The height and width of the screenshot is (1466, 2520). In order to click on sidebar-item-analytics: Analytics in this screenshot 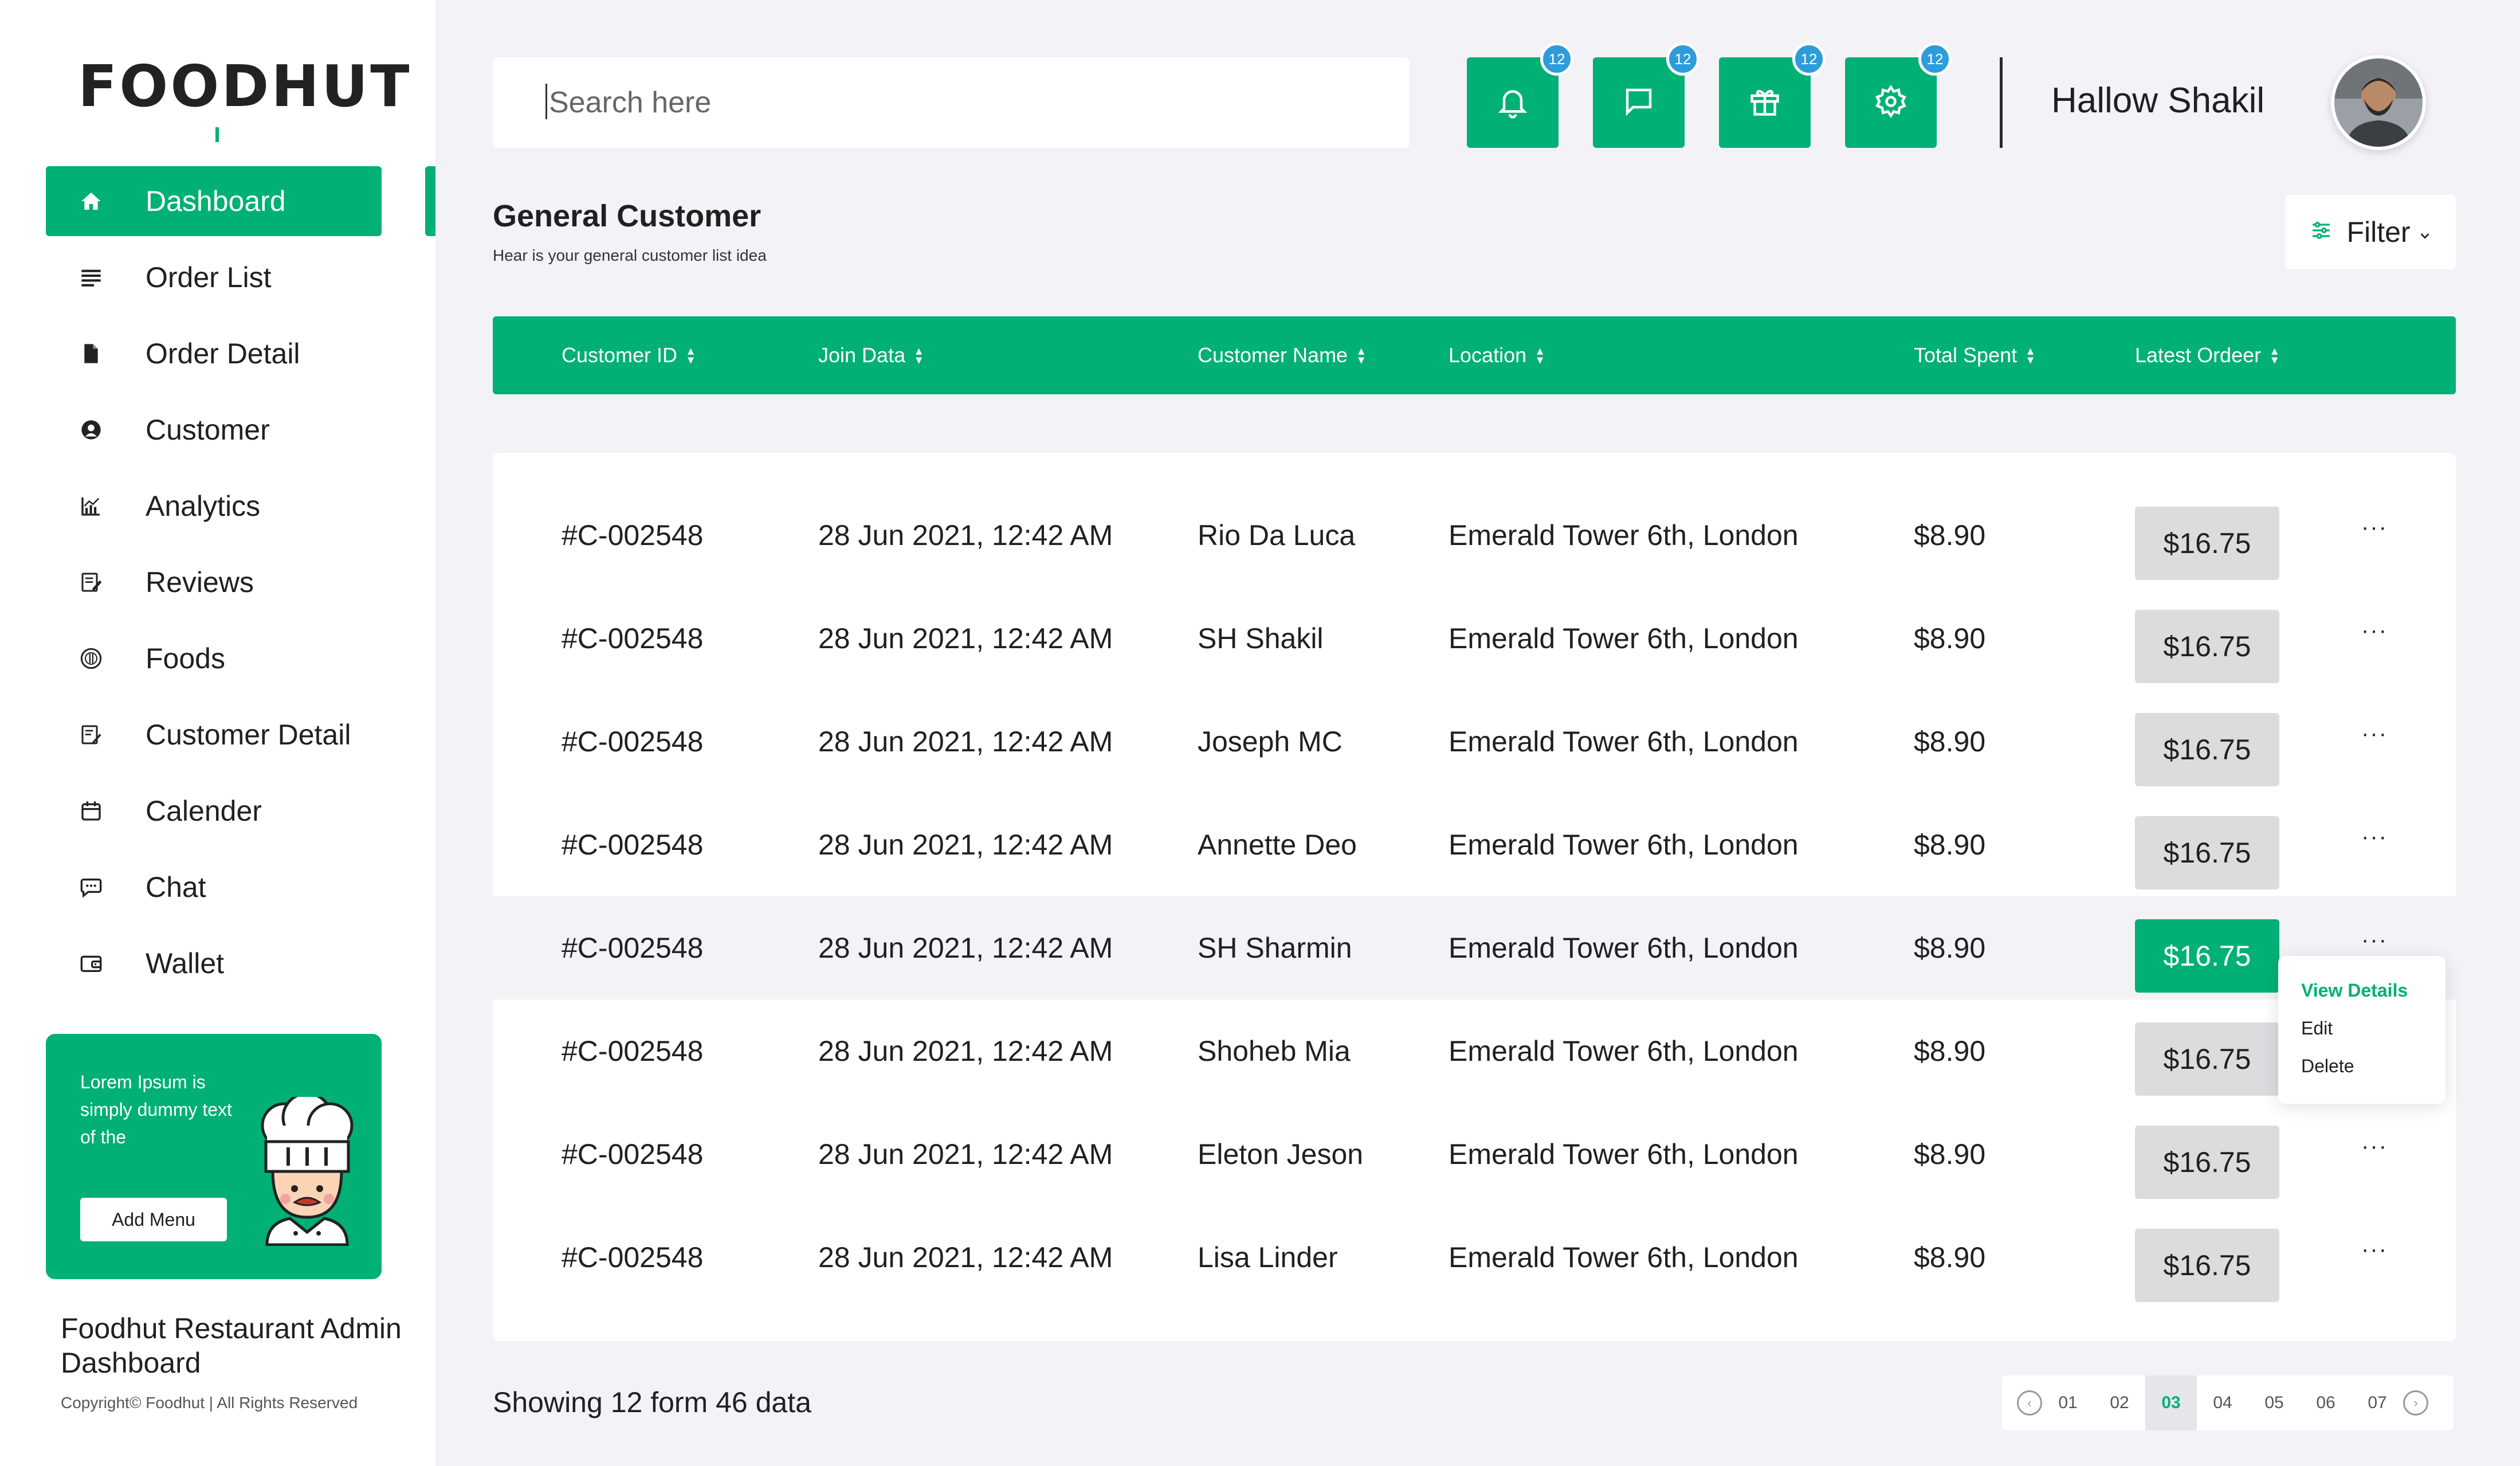, I will do `click(214, 506)`.